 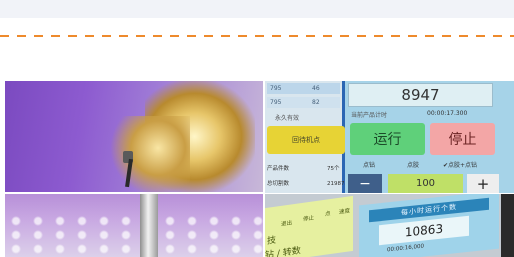 I want to click on panel-row: 795 82, so click(x=303, y=102).